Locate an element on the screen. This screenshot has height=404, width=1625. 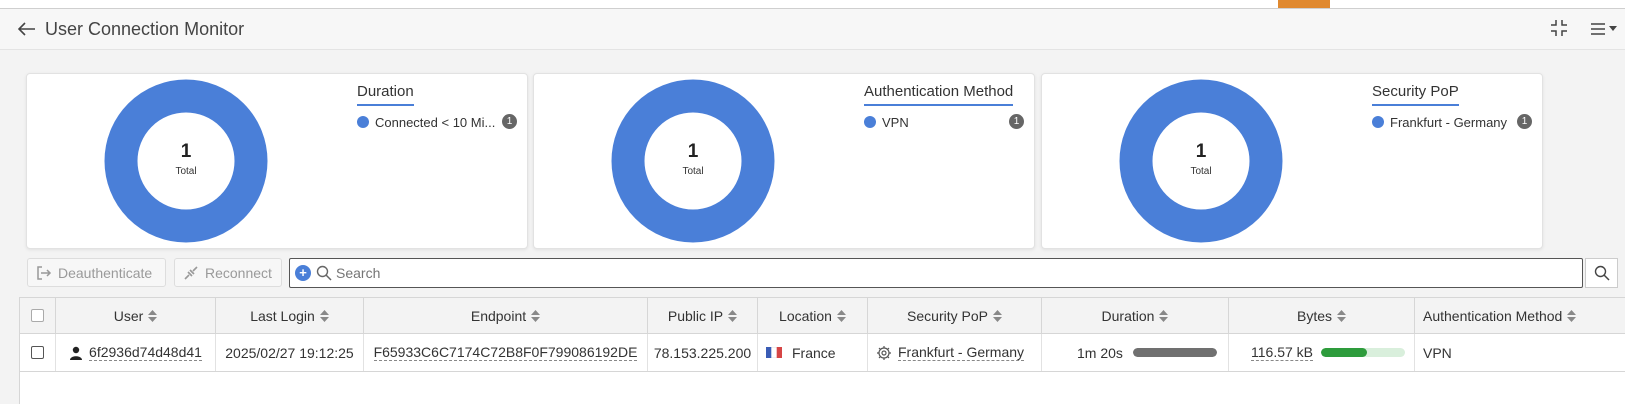
hamburger-menu-icon is located at coordinates (1606, 29).